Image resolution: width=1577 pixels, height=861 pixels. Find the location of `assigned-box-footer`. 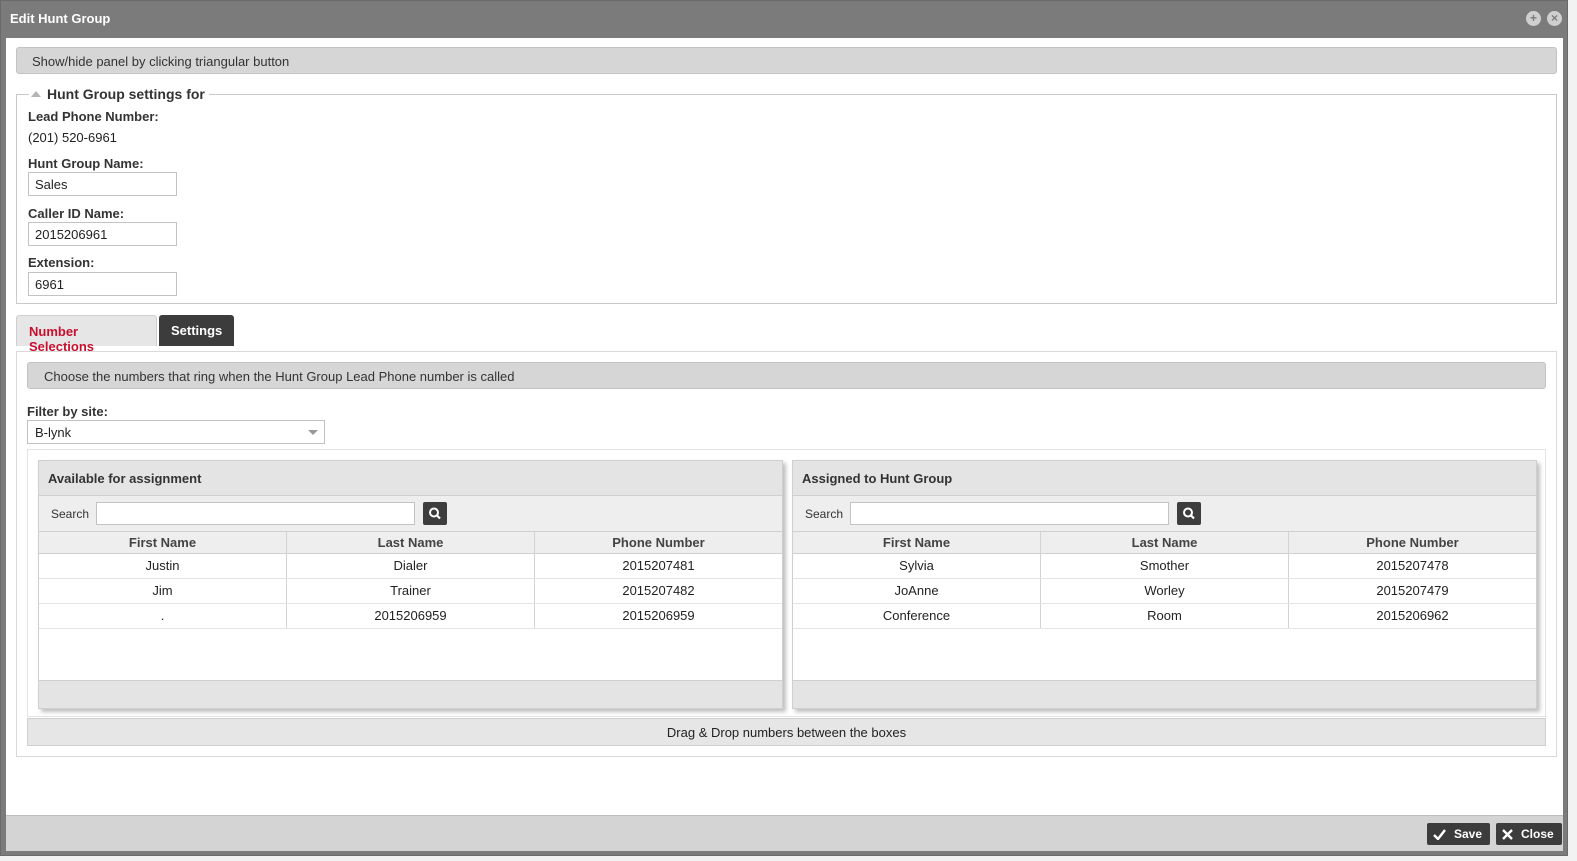

assigned-box-footer is located at coordinates (1164, 694).